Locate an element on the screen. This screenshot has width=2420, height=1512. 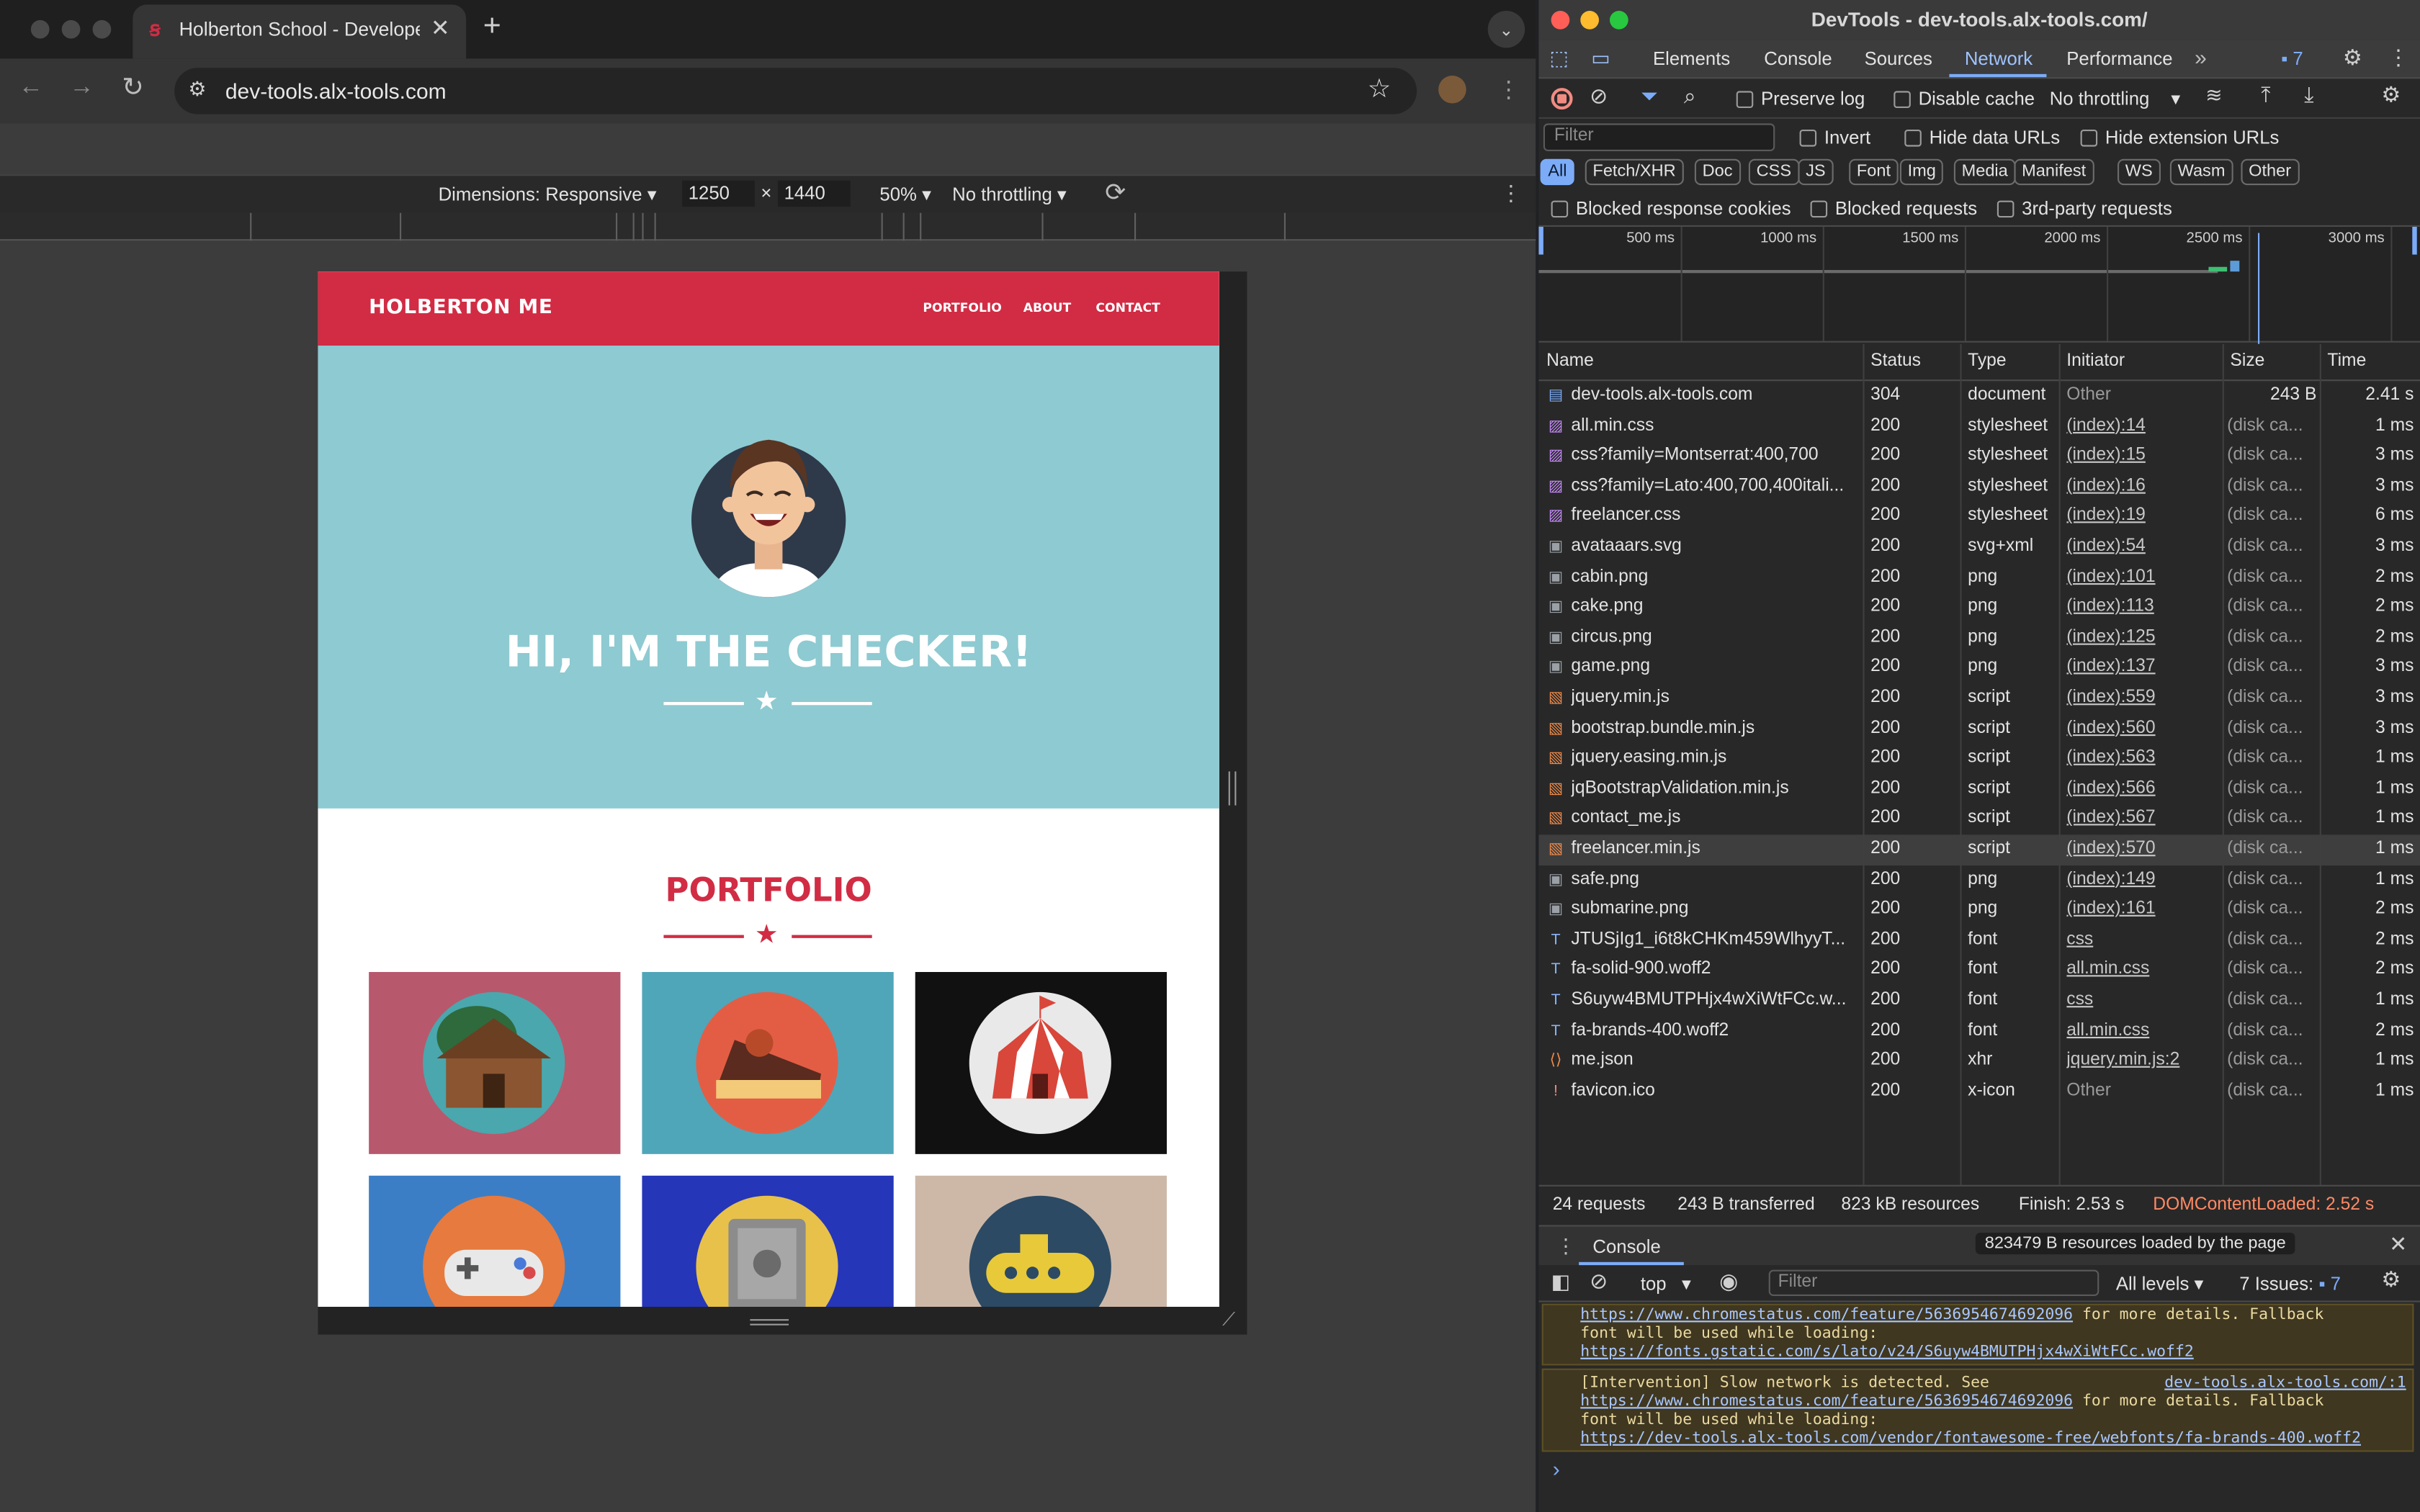
type-filter-wasm: Wasm is located at coordinates (2201, 172).